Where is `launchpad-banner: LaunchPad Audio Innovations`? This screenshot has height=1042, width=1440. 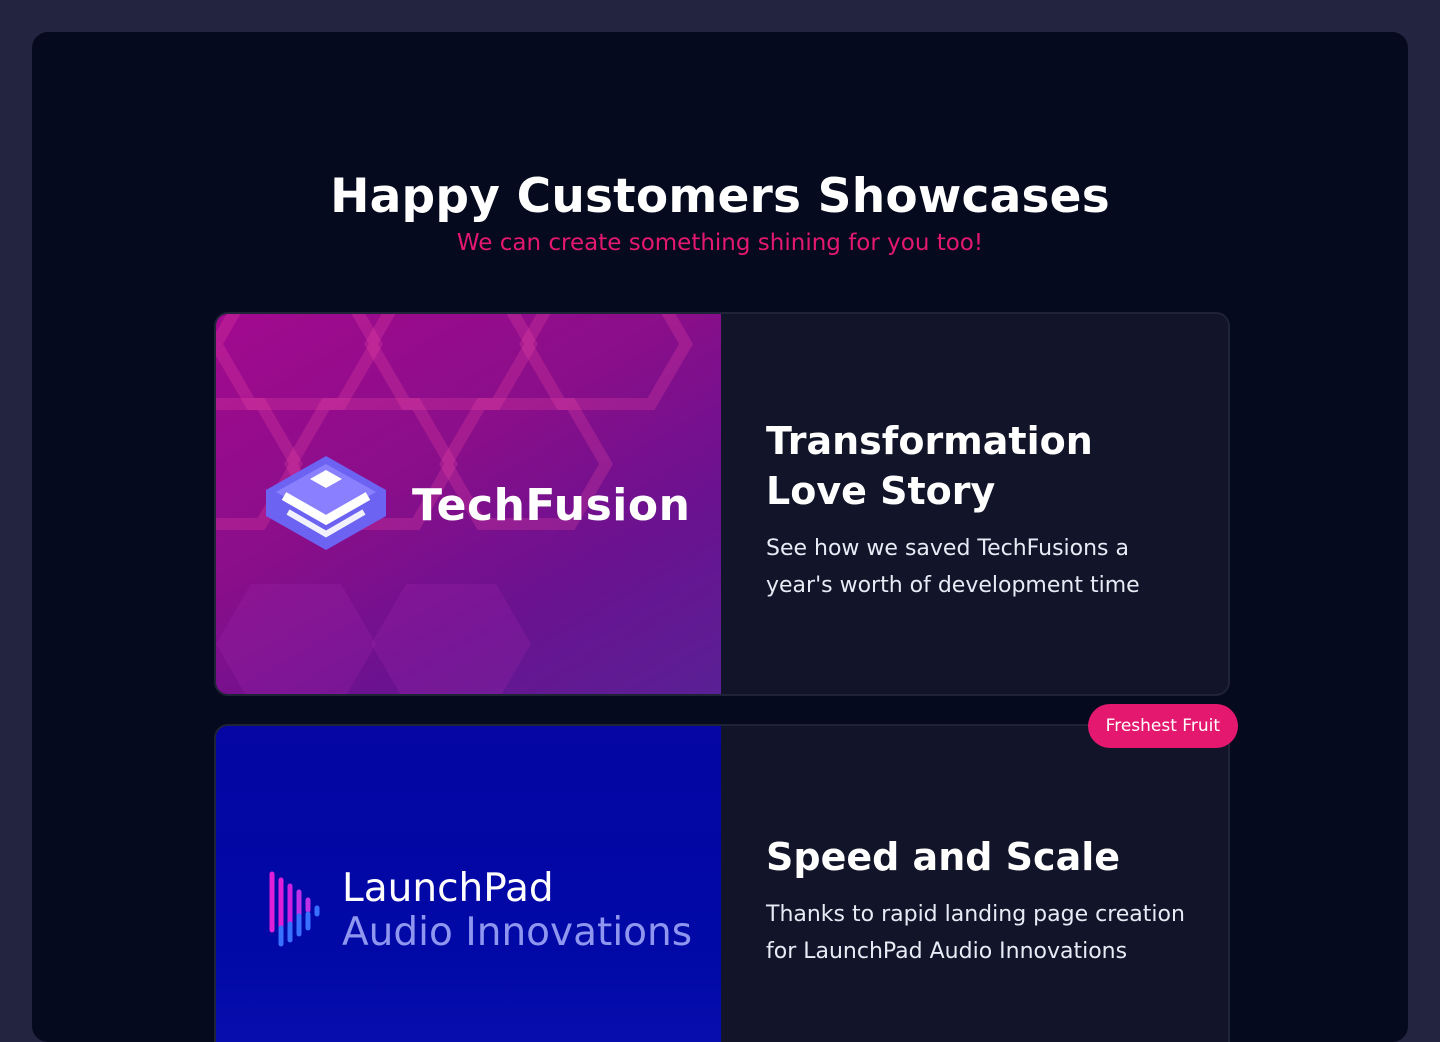 launchpad-banner: LaunchPad Audio Innovations is located at coordinates (468, 884).